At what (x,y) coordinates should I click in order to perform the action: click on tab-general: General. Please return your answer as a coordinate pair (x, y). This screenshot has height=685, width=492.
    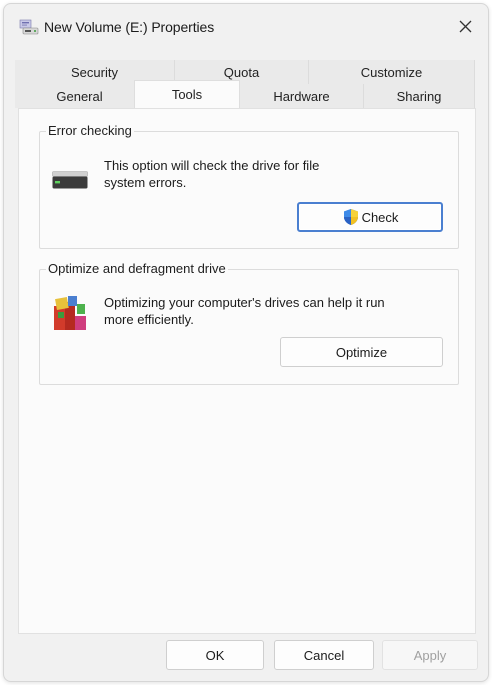
    Looking at the image, I should click on (80, 96).